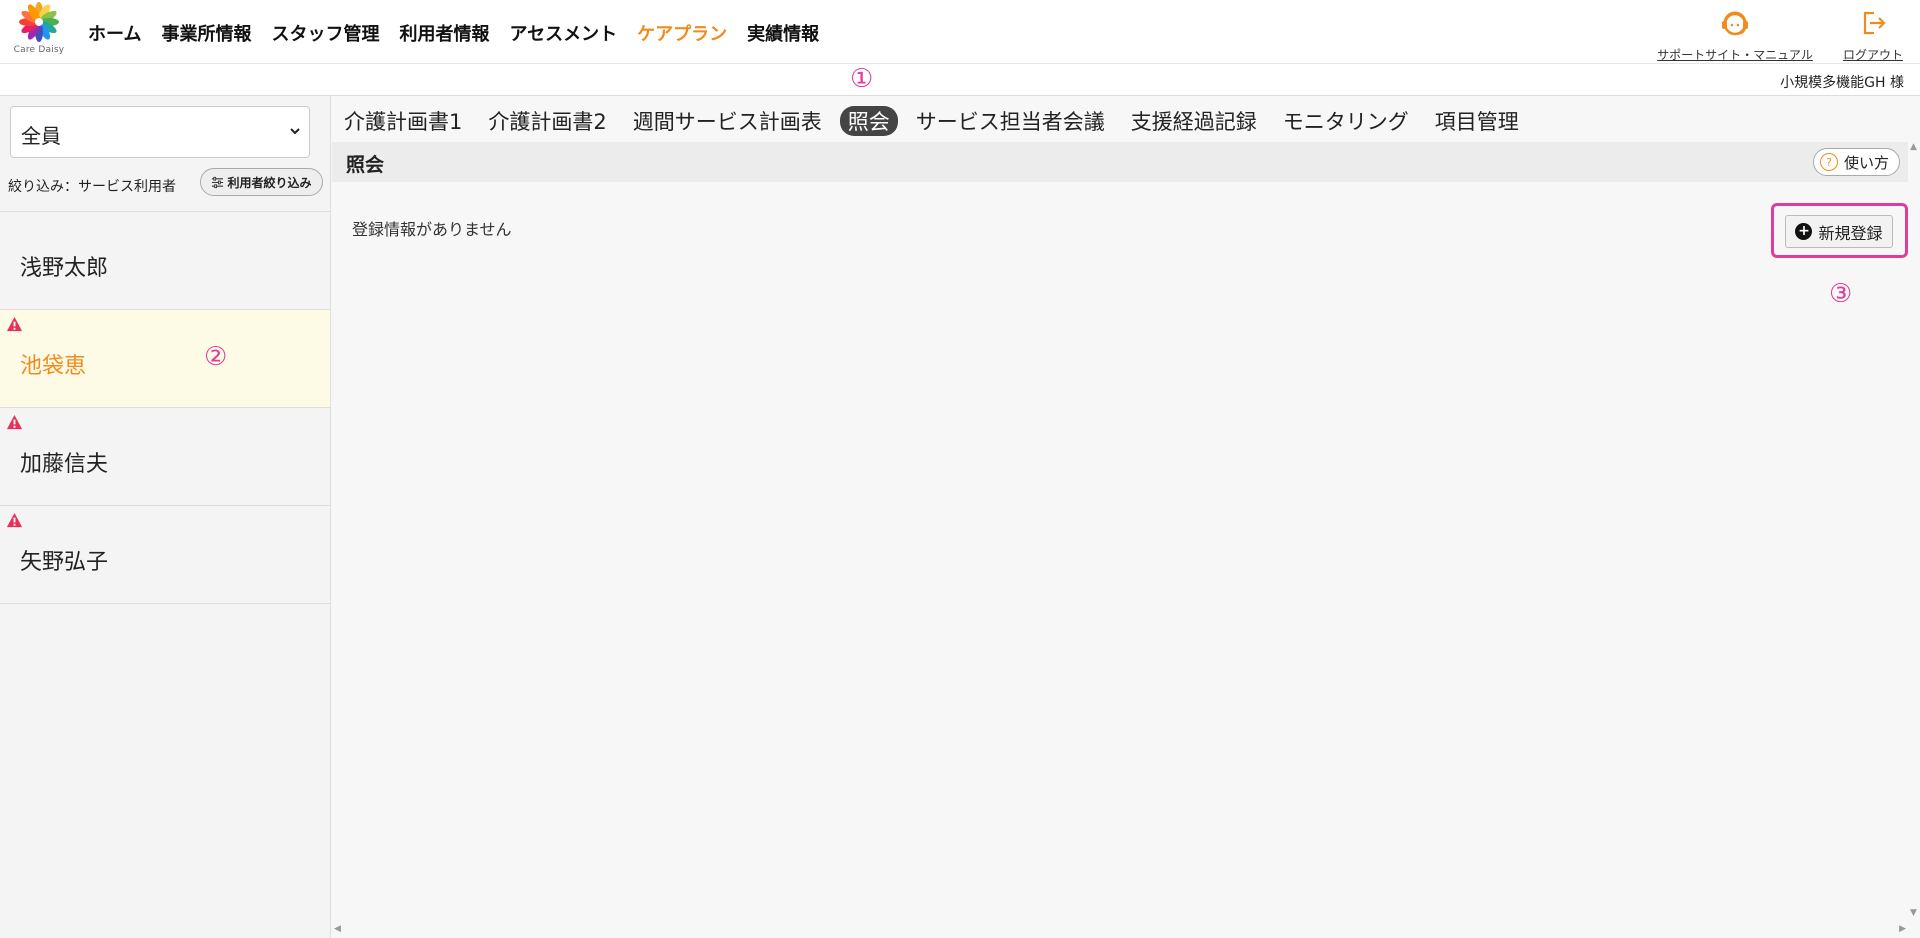  Describe the element at coordinates (1194, 121) in the screenshot. I see `tab-support-progress: 支援経過記録` at that location.